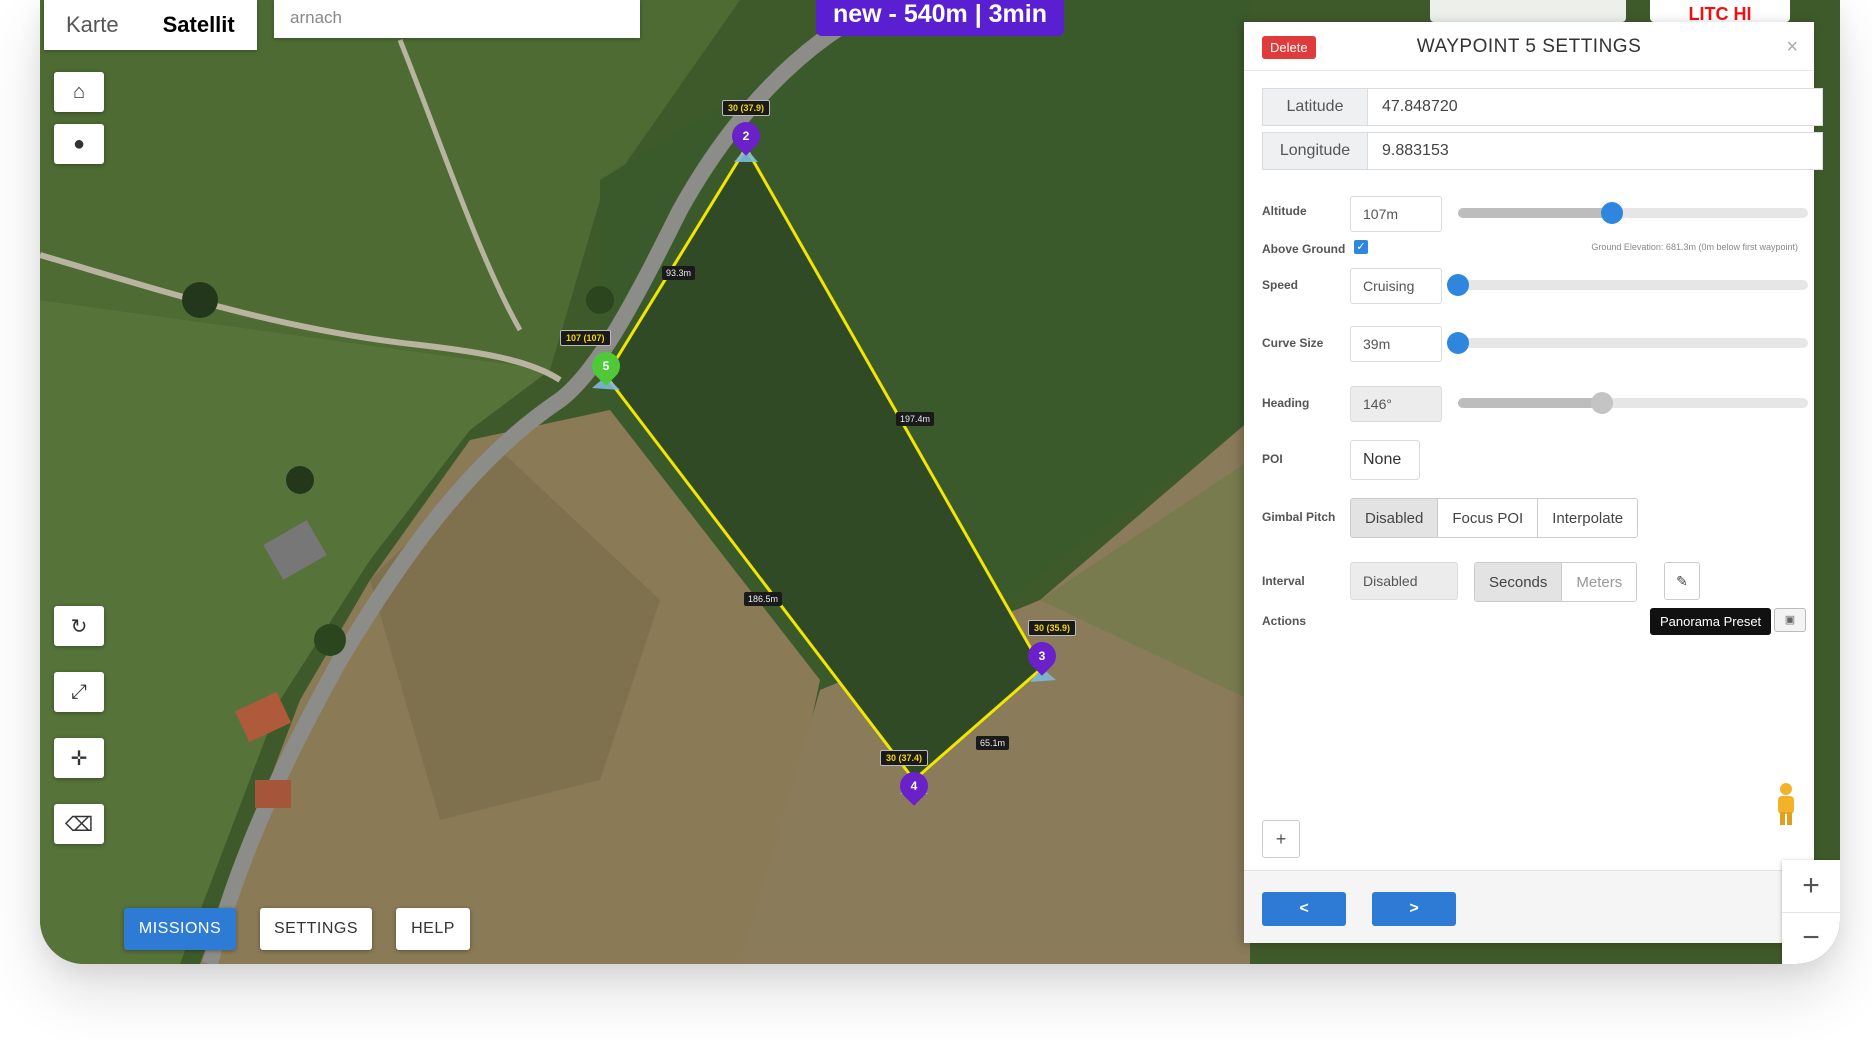  What do you see at coordinates (1633, 213) in the screenshot?
I see `altitude-slider` at bounding box center [1633, 213].